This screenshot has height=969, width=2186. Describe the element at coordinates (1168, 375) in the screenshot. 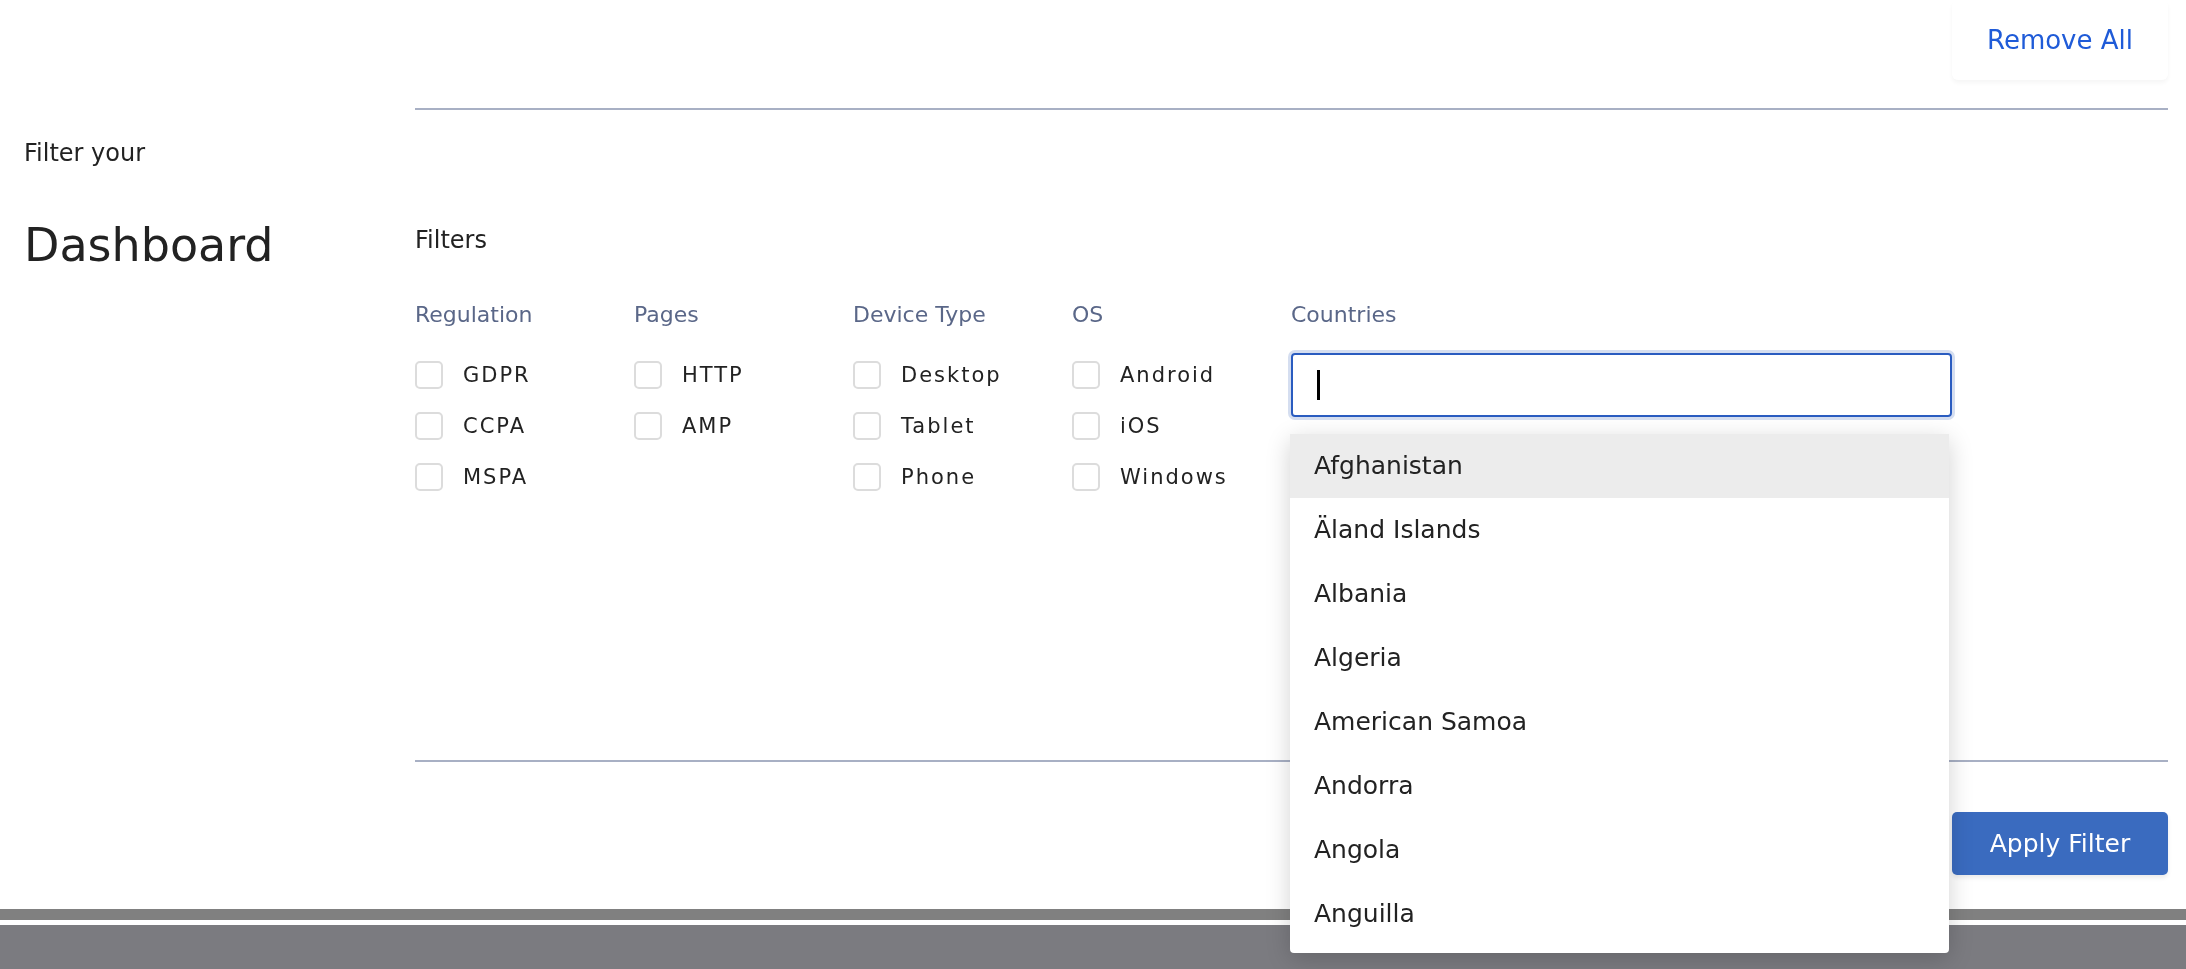

I see `checkbox-label: Android` at that location.